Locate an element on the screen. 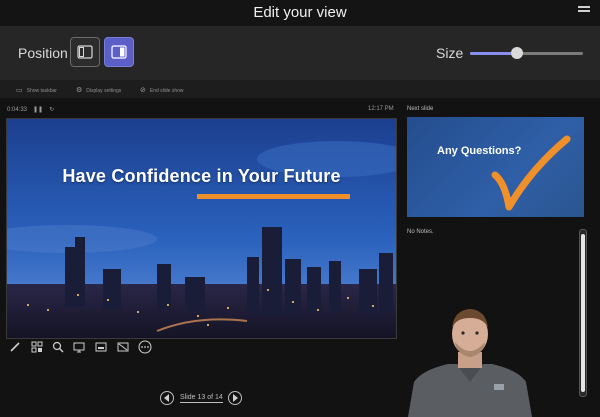 Image resolution: width=600 pixels, height=417 pixels. previous-slide-button is located at coordinates (167, 398).